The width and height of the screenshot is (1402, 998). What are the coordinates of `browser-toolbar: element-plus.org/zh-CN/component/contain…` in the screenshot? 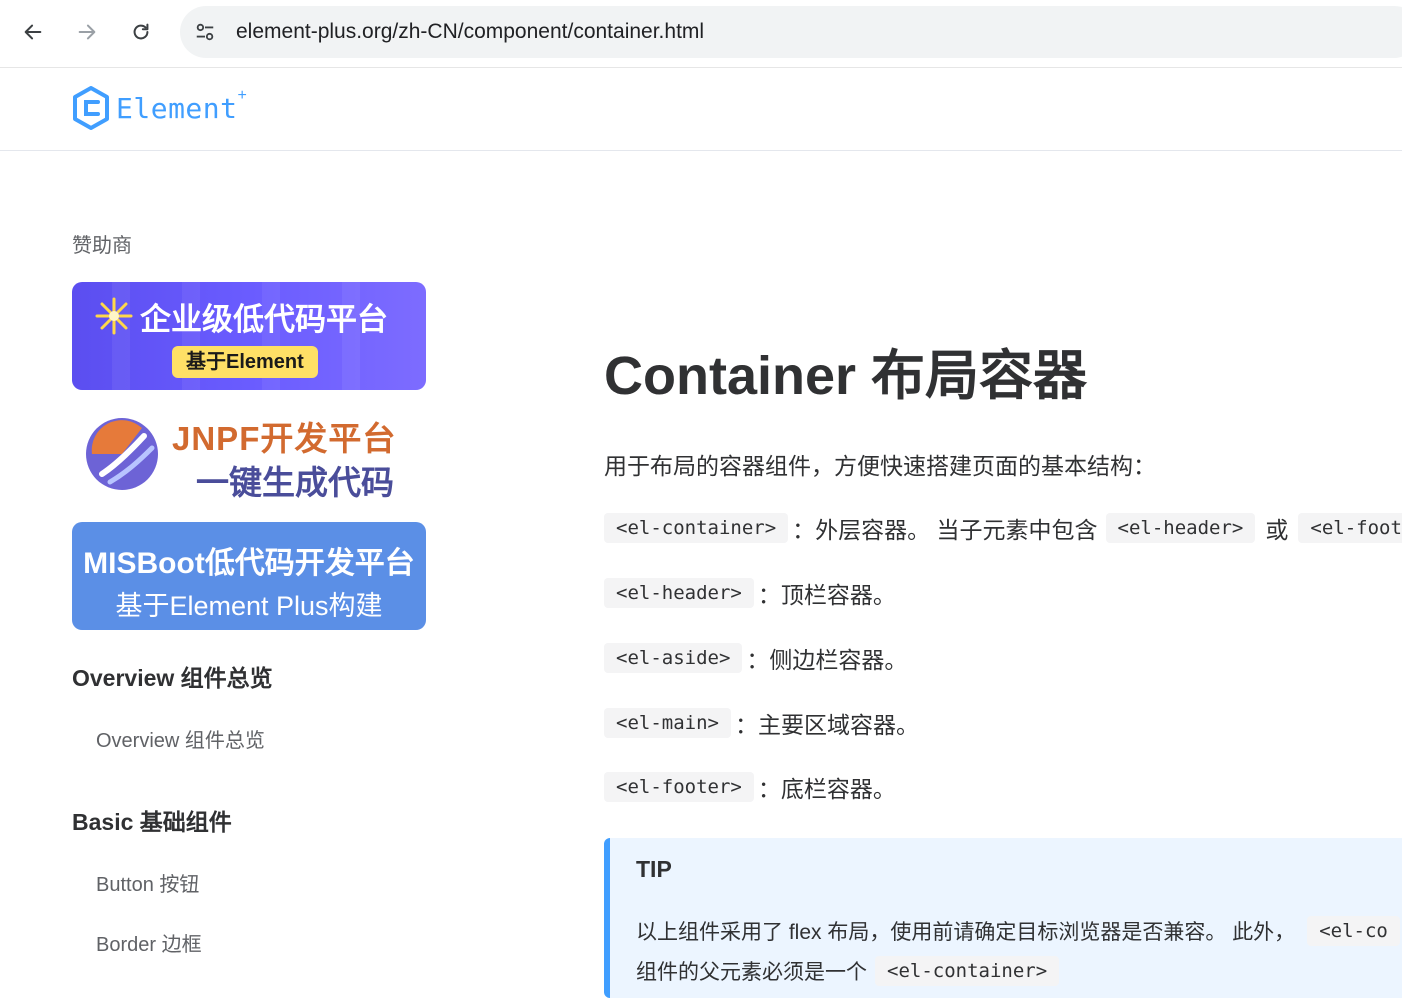 It's located at (701, 34).